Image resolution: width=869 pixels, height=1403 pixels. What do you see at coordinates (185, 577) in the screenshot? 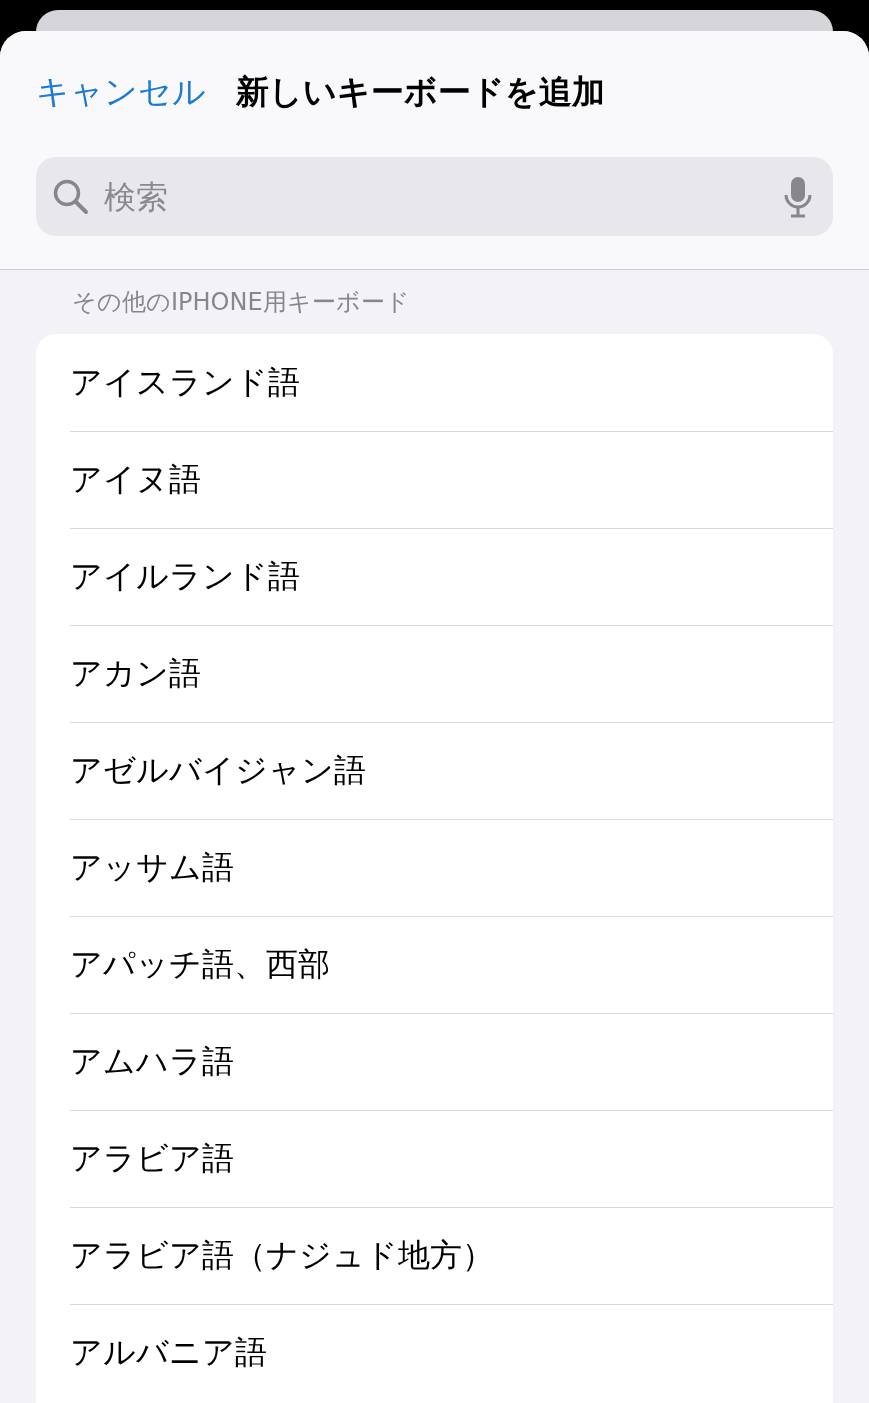
I see `keyboard-item: アイルランド語` at bounding box center [185, 577].